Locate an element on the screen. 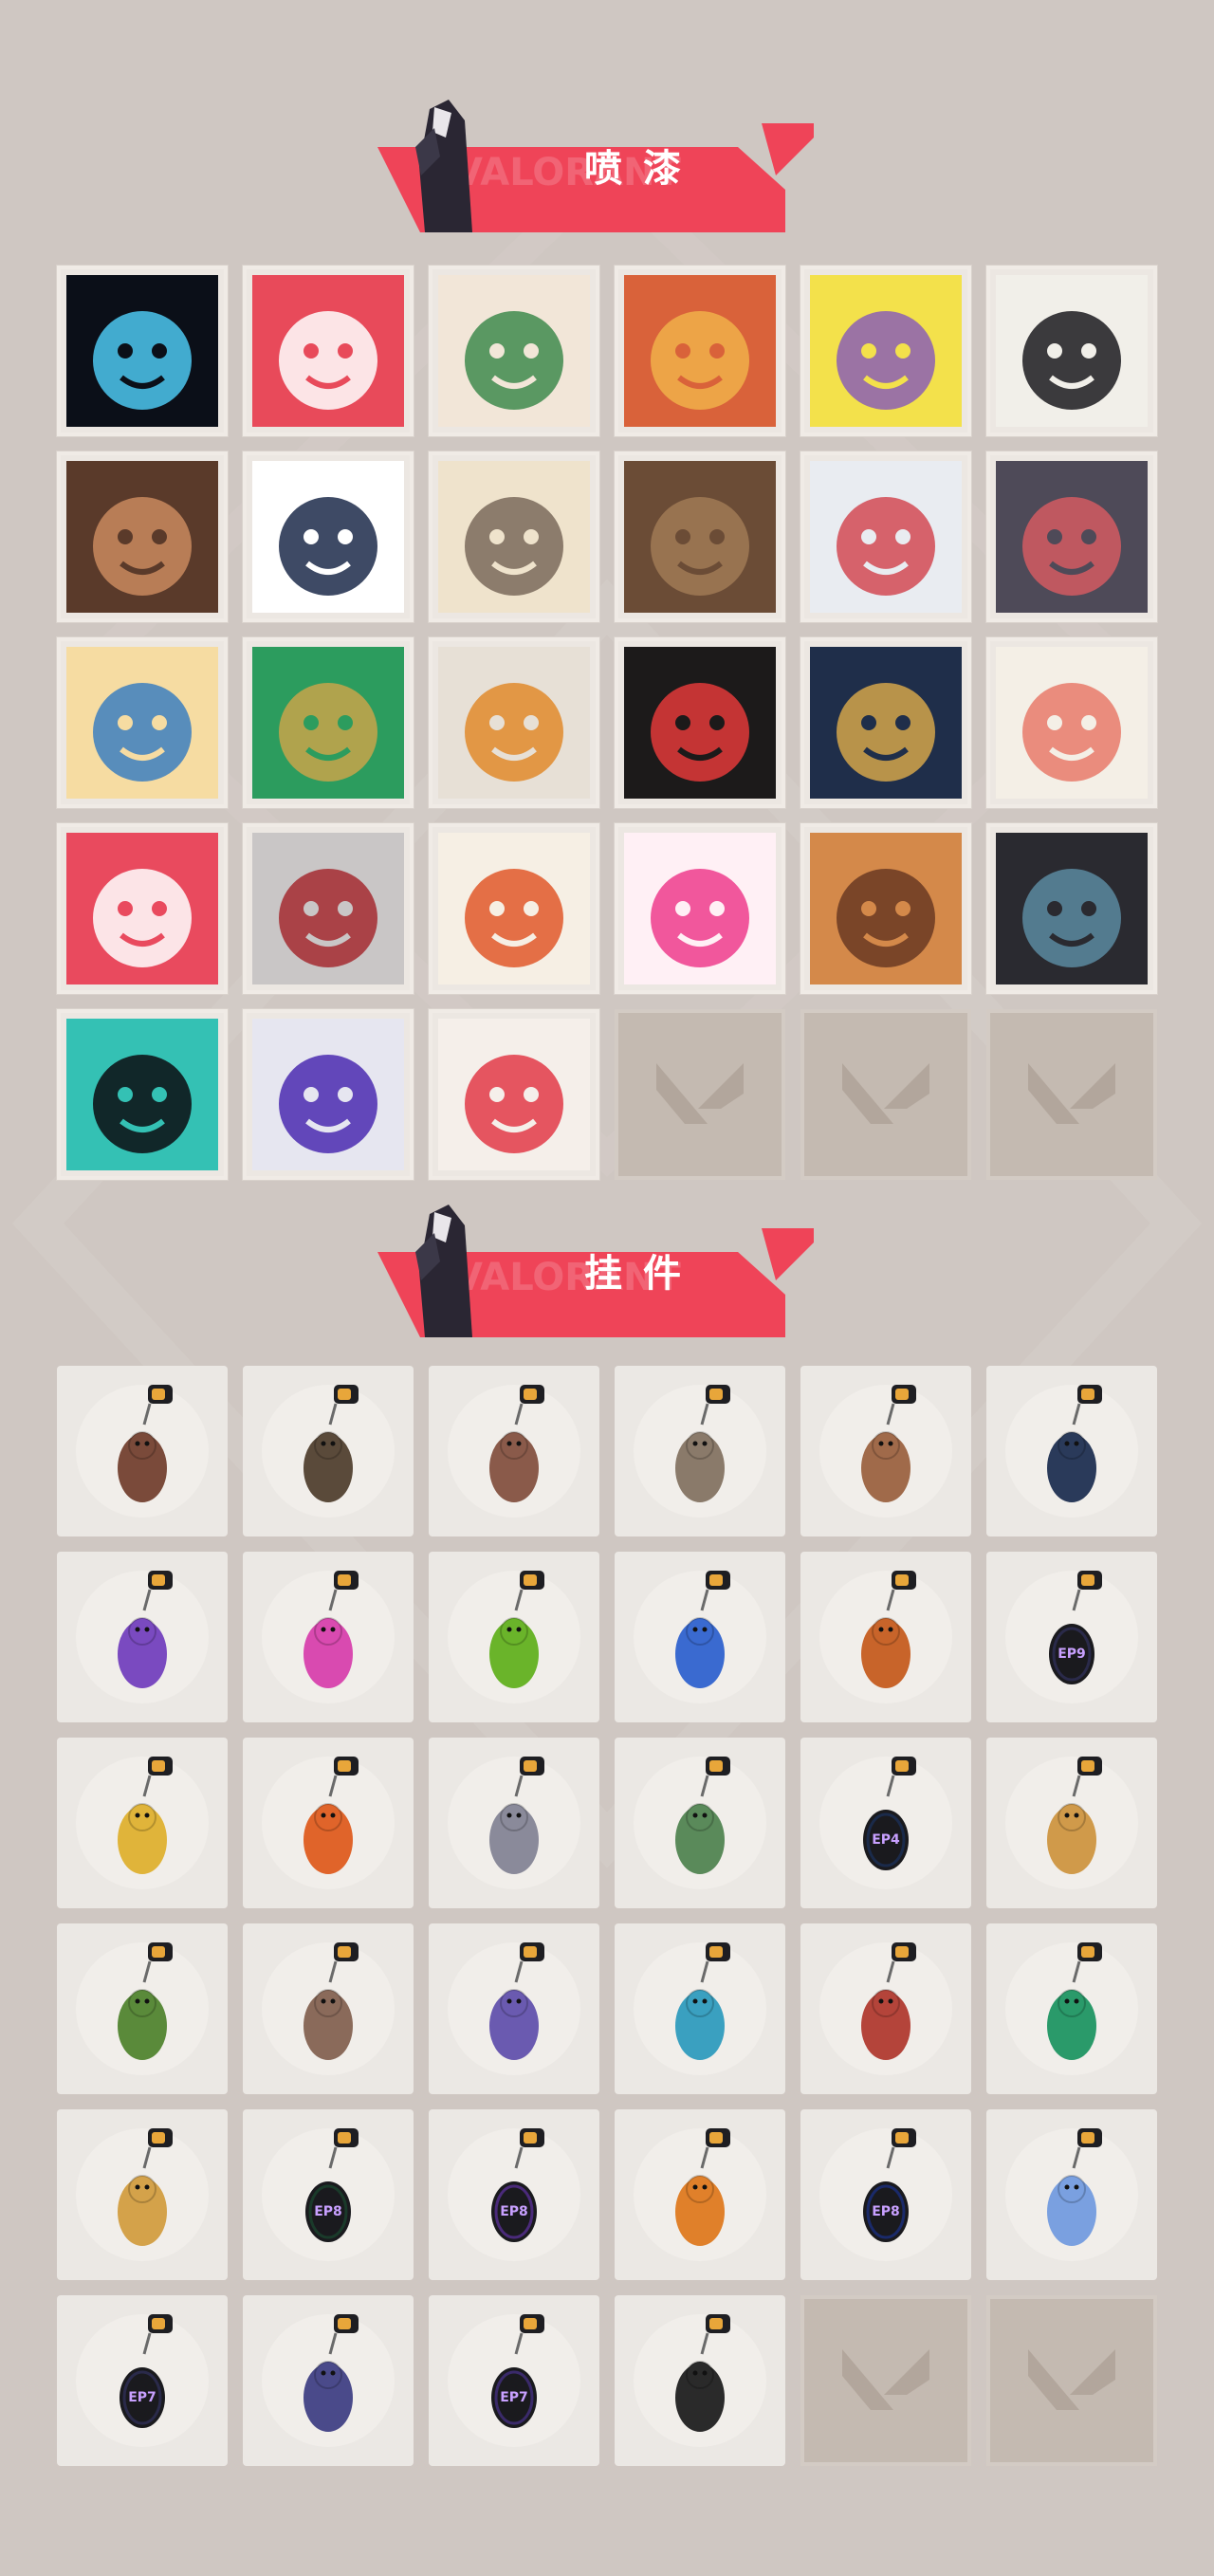 This screenshot has height=2576, width=1214. splatter-v-logo-spray-icon is located at coordinates (142, 1094).